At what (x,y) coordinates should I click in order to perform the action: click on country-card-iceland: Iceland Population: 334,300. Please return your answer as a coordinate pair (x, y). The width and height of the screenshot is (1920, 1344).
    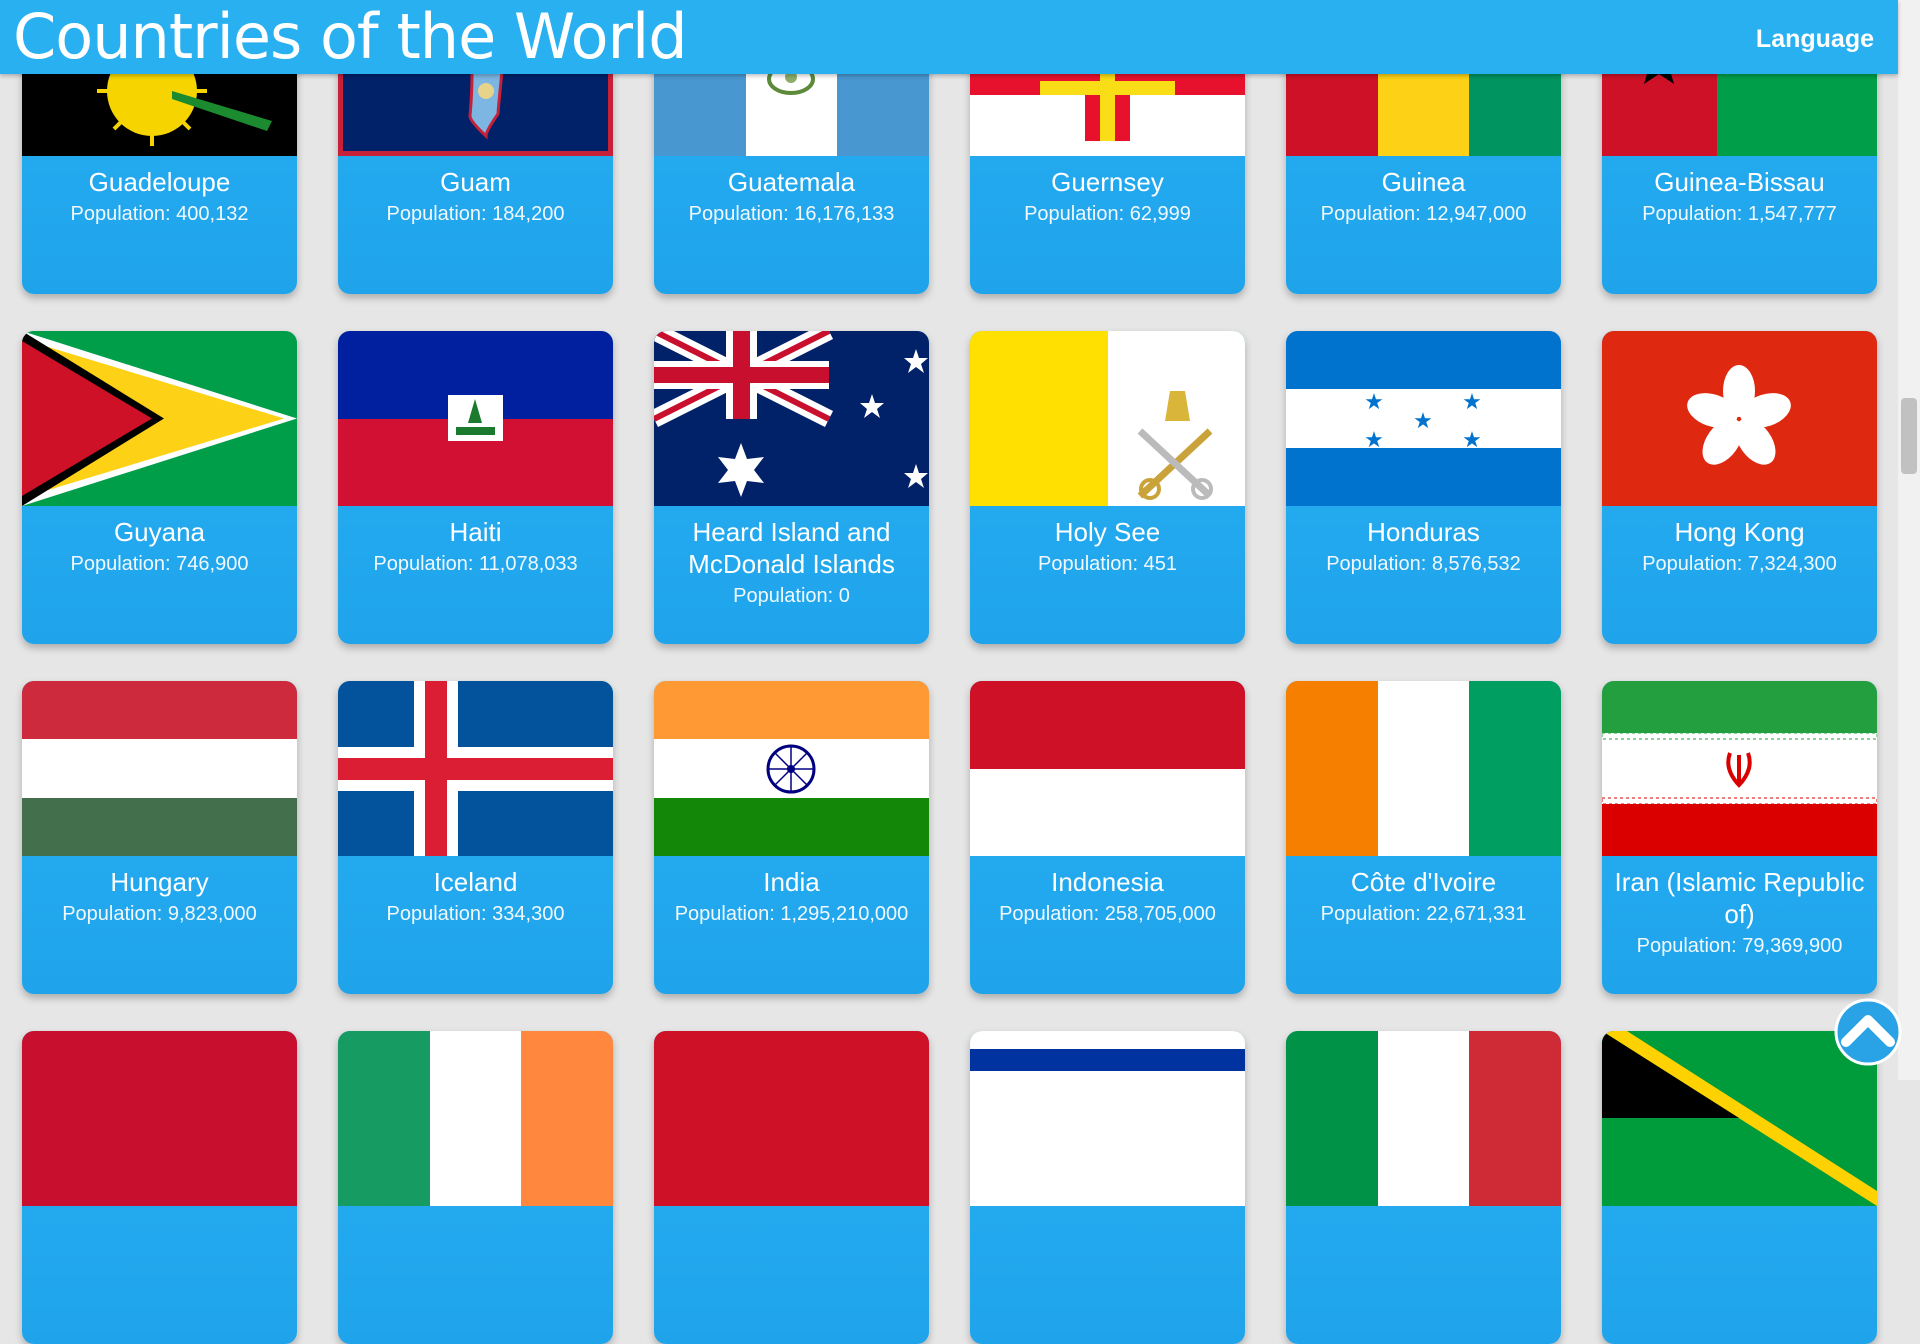
    Looking at the image, I should click on (475, 837).